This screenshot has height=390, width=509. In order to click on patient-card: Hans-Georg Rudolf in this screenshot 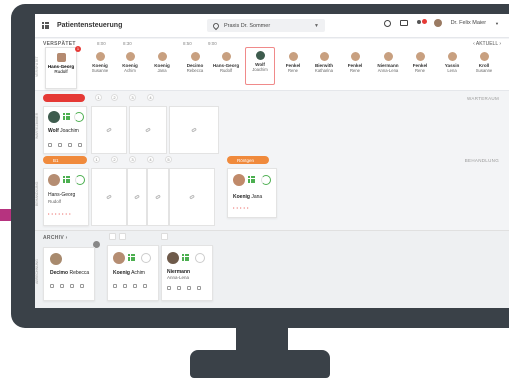, I will do `click(226, 66)`.